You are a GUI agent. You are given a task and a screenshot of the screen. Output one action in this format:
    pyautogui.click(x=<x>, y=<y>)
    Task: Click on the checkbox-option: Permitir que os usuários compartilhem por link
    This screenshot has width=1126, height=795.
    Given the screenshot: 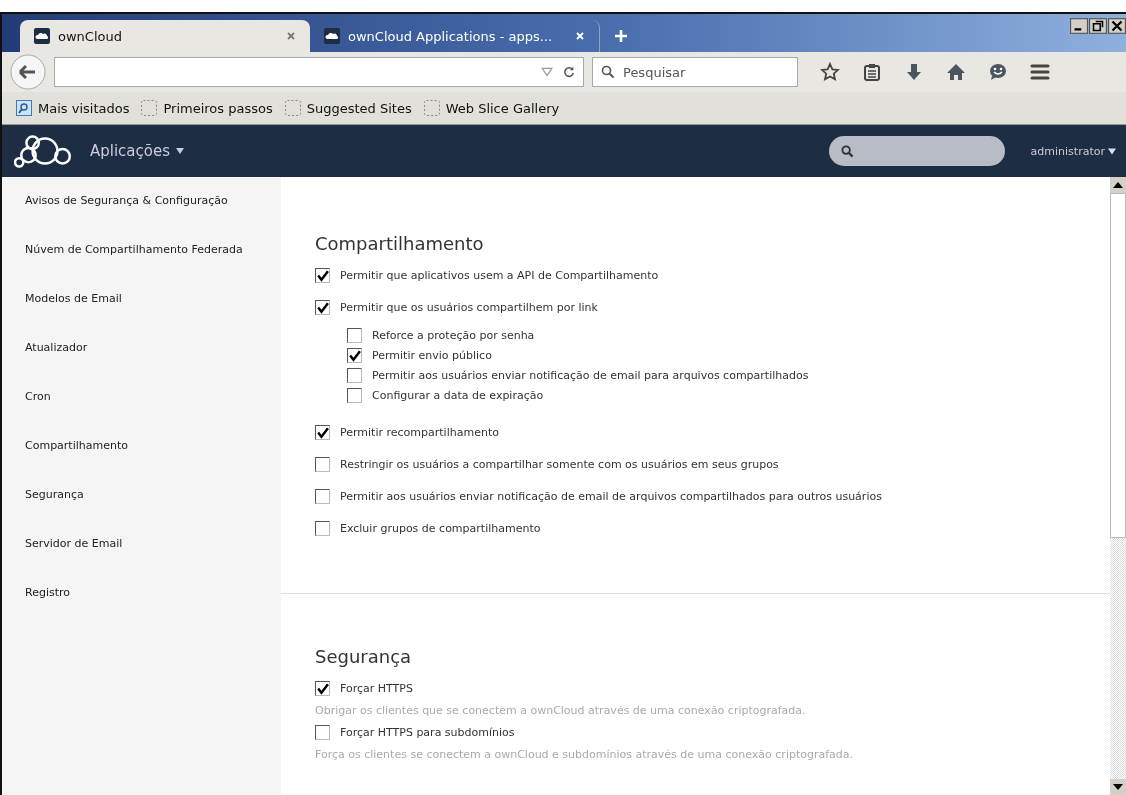 What is the action you would take?
    pyautogui.click(x=696, y=307)
    